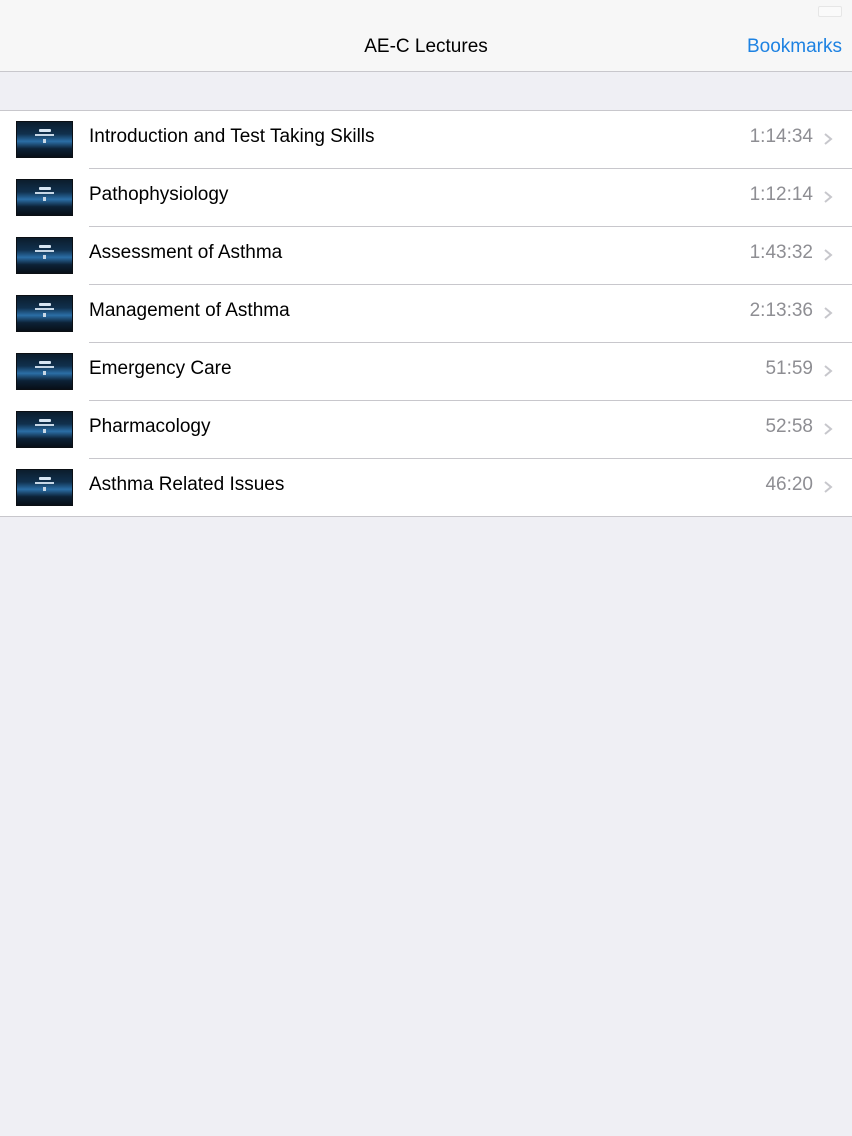 Image resolution: width=852 pixels, height=1136 pixels. What do you see at coordinates (232, 136) in the screenshot?
I see `lecture-title: Introduction and Test Taking Skills` at bounding box center [232, 136].